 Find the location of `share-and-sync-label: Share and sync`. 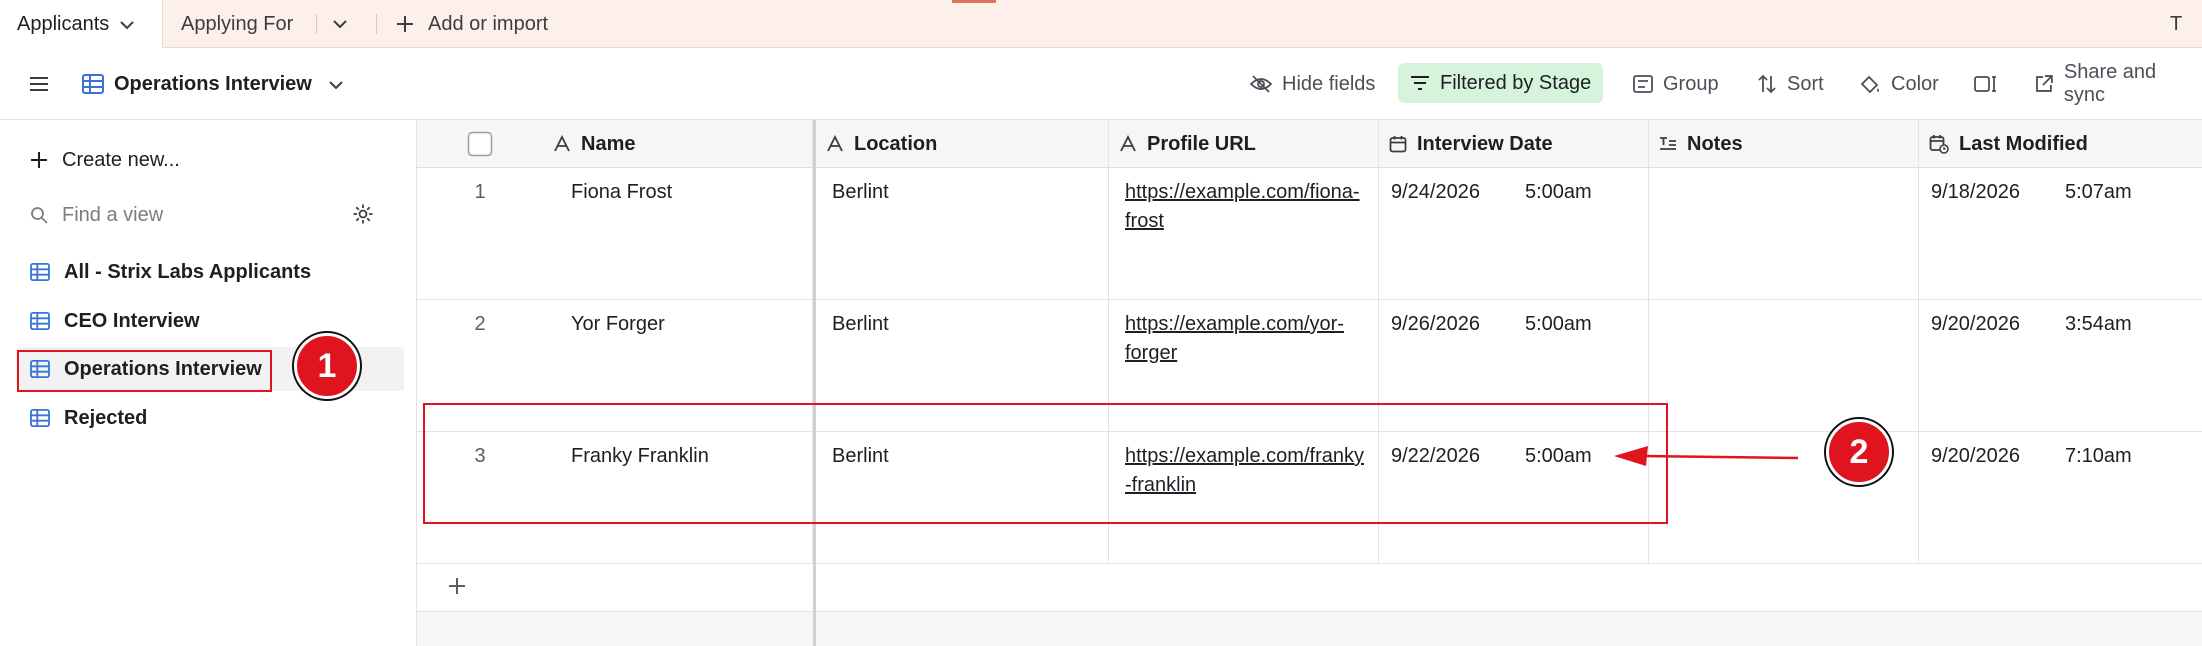

share-and-sync-label: Share and sync is located at coordinates (2110, 83).